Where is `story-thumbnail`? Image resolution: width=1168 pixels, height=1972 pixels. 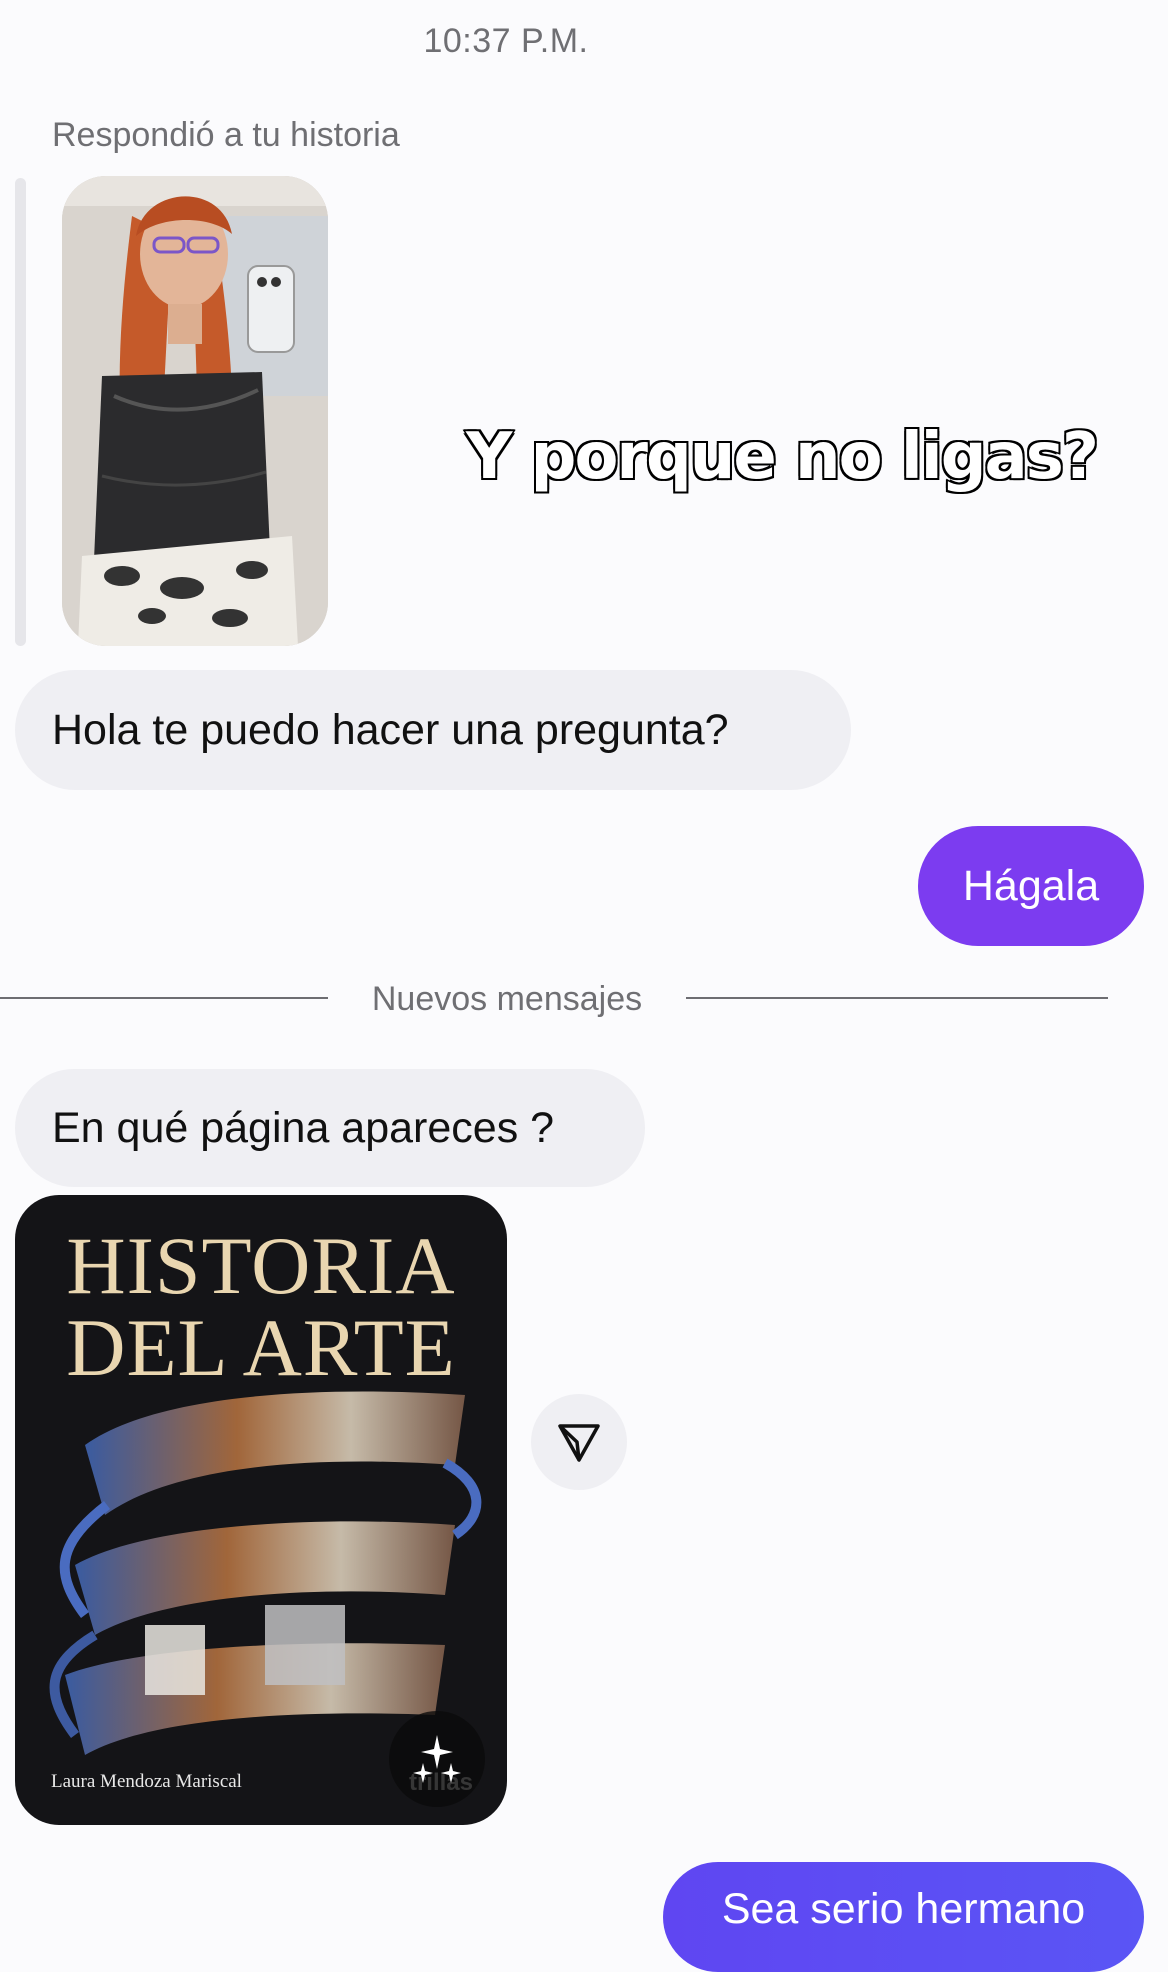
story-thumbnail is located at coordinates (195, 411).